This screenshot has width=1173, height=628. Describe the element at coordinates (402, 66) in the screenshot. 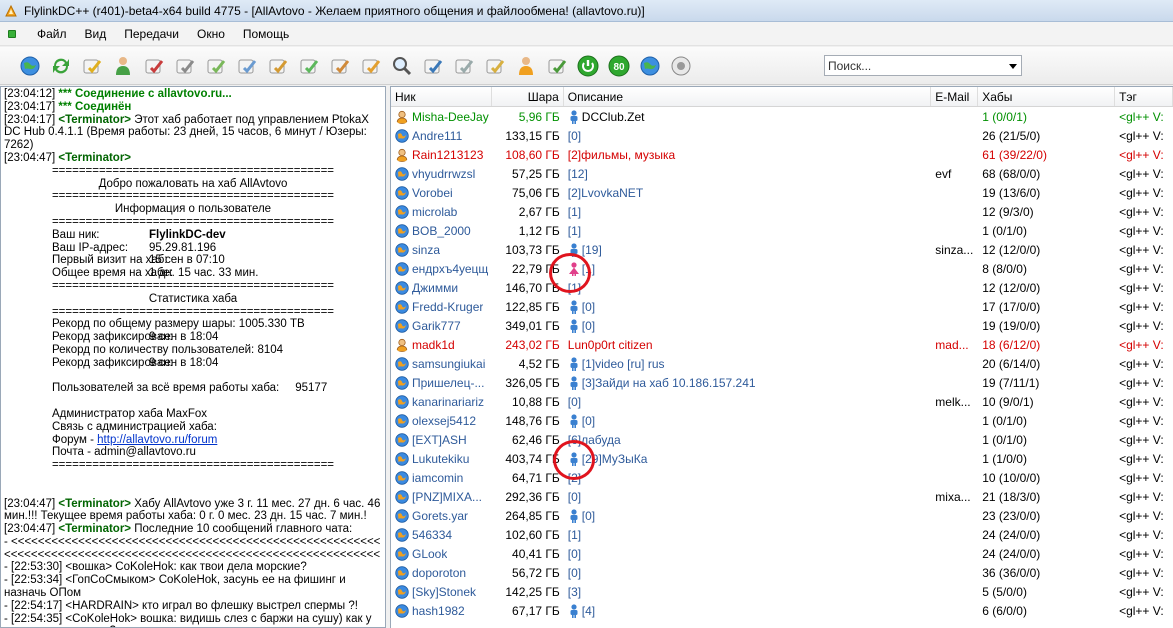

I see `search-button` at that location.